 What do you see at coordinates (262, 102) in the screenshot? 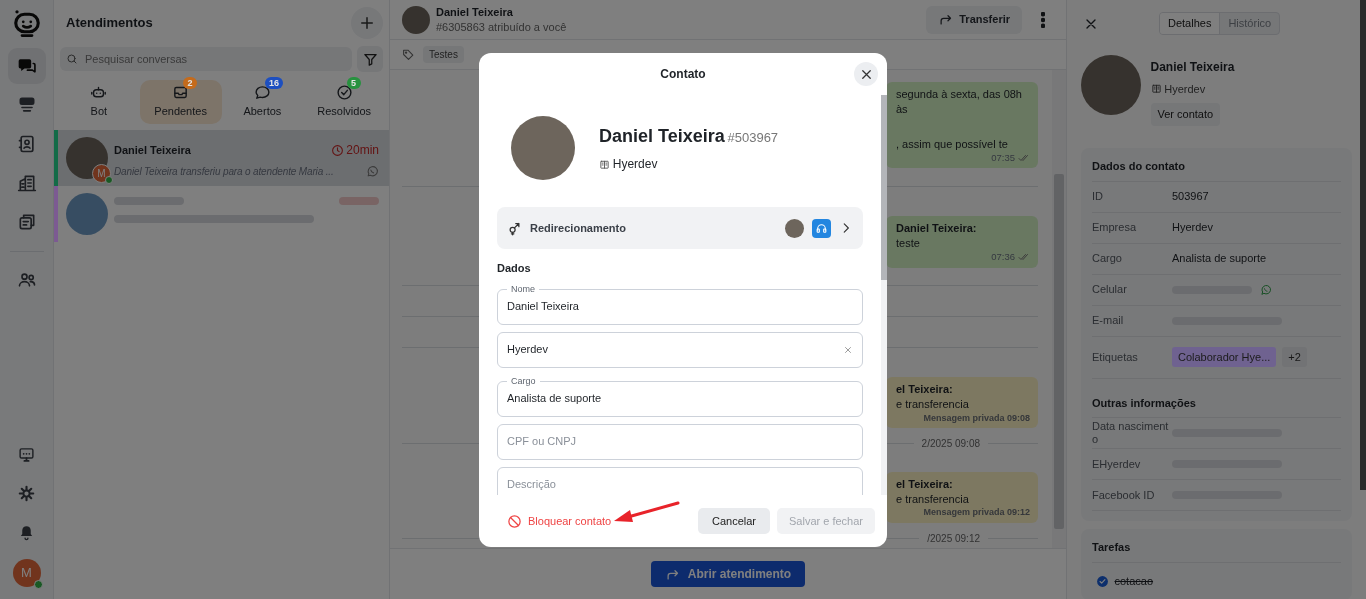
I see `filter-tab: 16 Abertos` at bounding box center [262, 102].